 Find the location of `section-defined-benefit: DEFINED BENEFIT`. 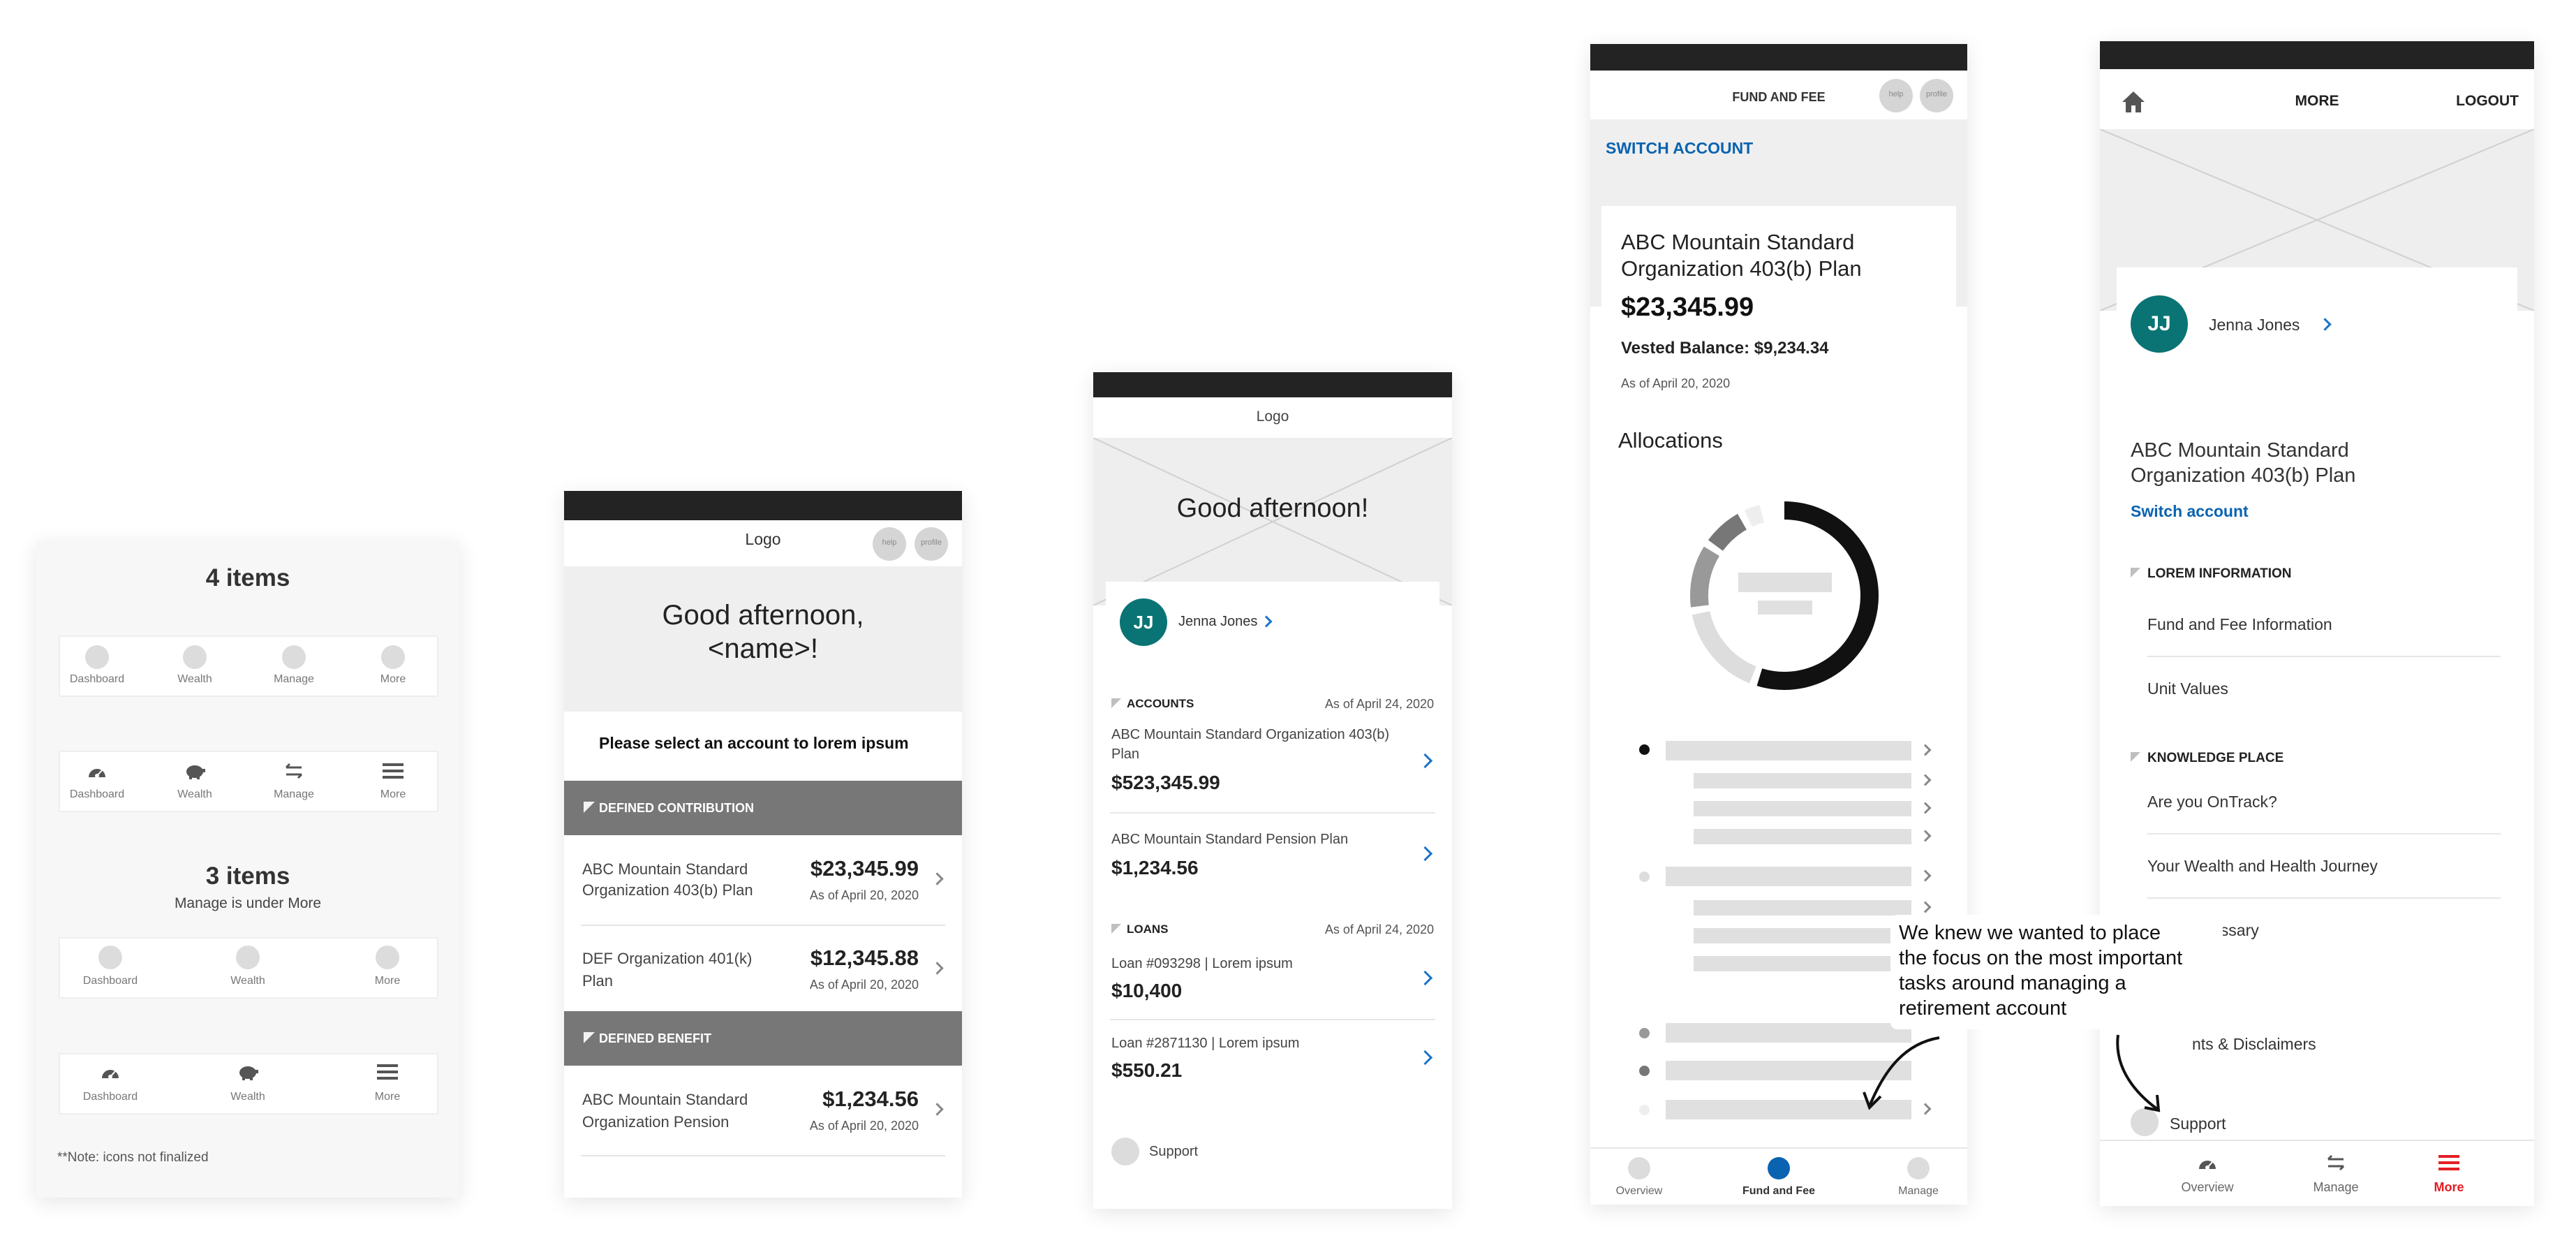

section-defined-benefit: DEFINED BENEFIT is located at coordinates (763, 1038).